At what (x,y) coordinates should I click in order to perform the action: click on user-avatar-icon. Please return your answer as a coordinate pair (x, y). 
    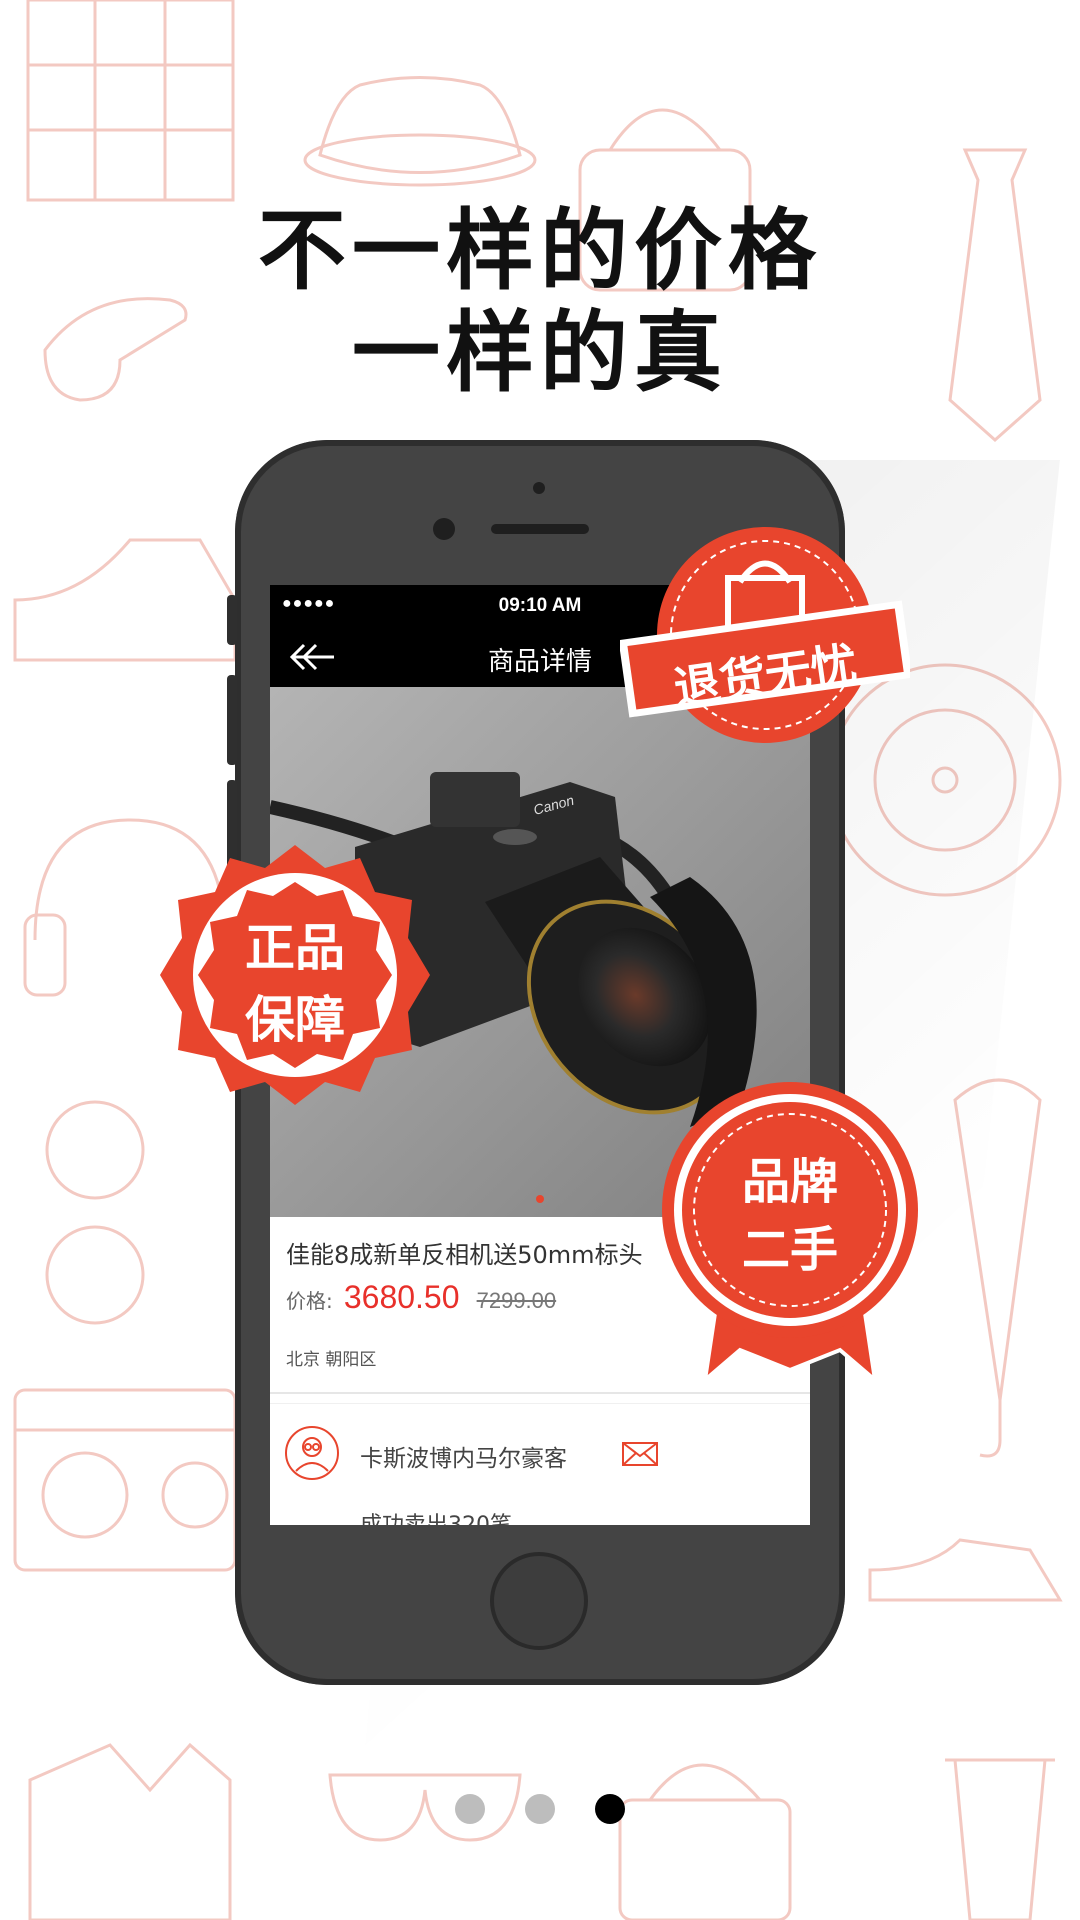
    Looking at the image, I should click on (312, 1453).